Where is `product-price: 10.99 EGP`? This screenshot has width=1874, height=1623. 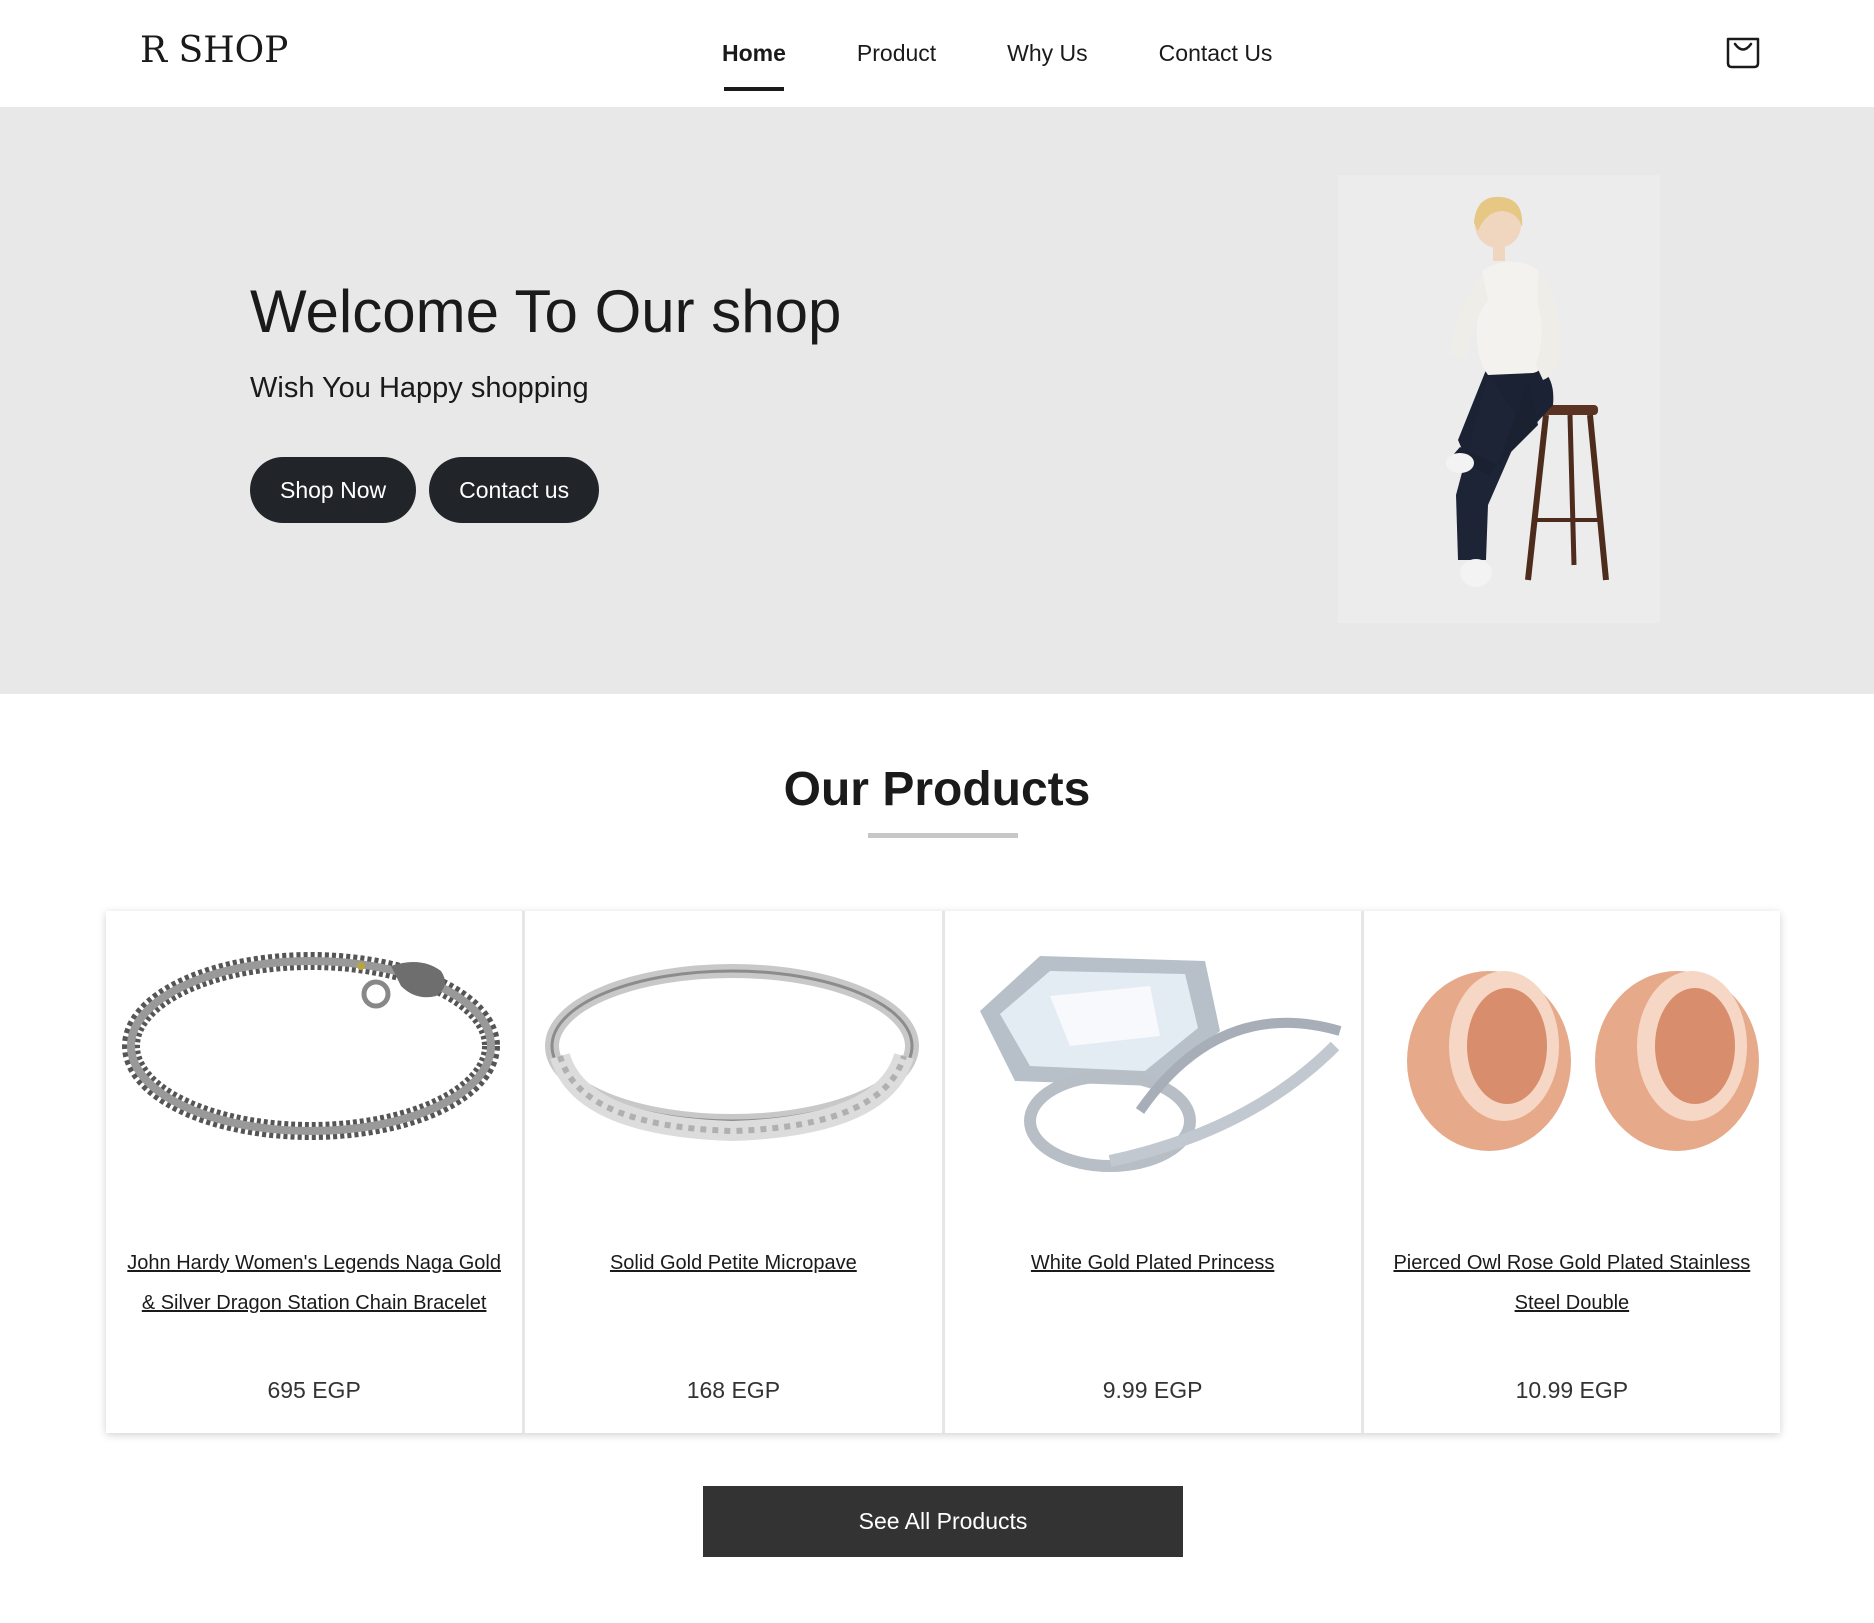
product-price: 10.99 EGP is located at coordinates (1572, 1390).